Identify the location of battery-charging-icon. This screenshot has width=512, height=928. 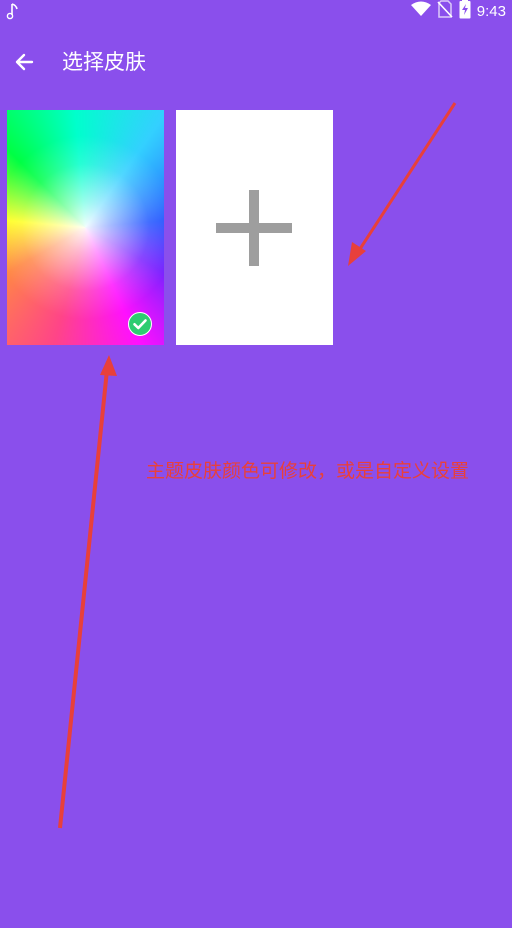
(465, 11).